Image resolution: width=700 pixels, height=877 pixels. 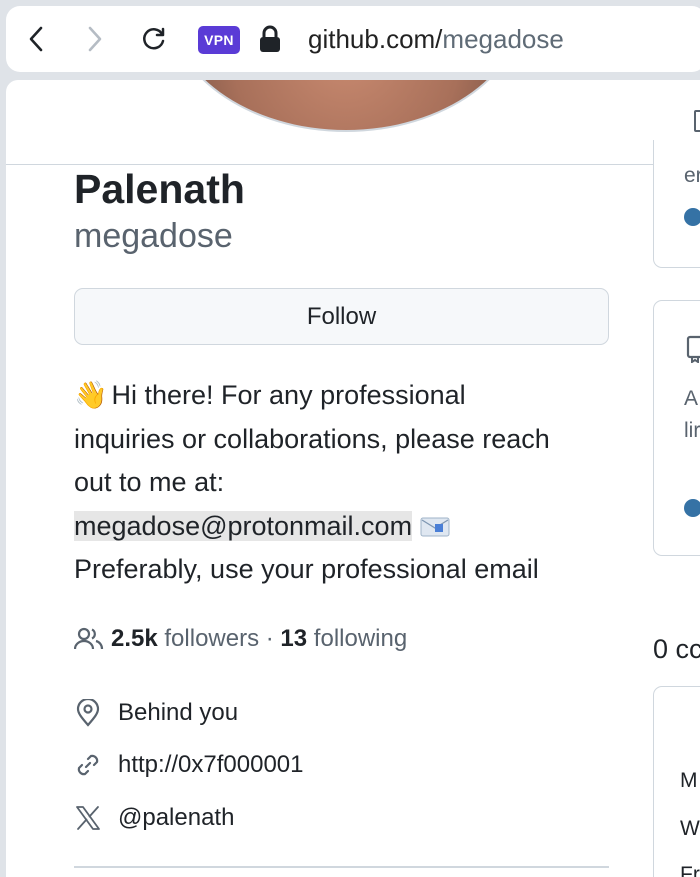 I want to click on link-icon, so click(x=88, y=765).